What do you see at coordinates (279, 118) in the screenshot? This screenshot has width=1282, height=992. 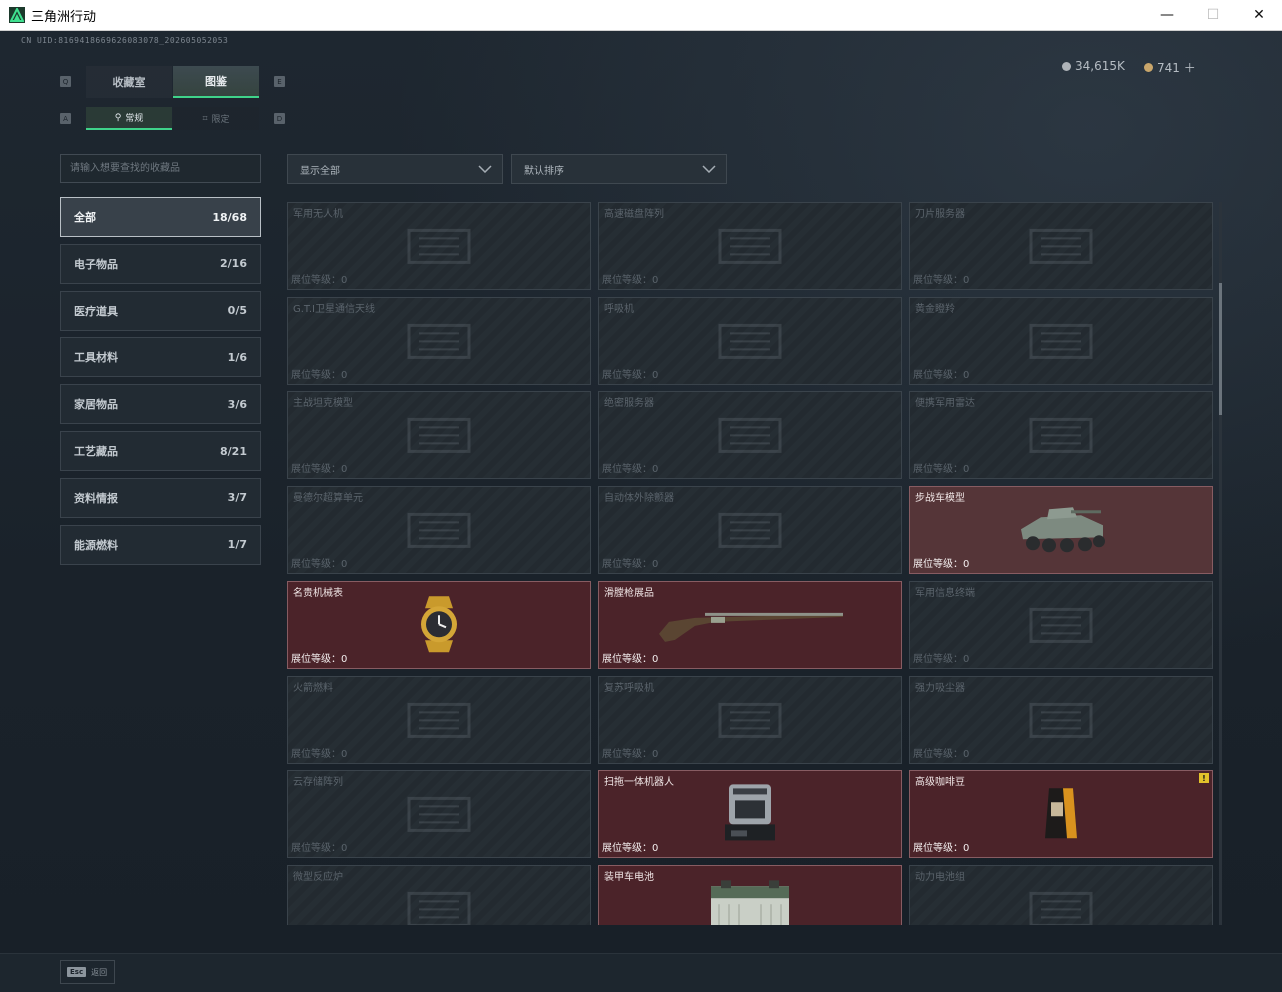 I see `key-hint-d: D` at bounding box center [279, 118].